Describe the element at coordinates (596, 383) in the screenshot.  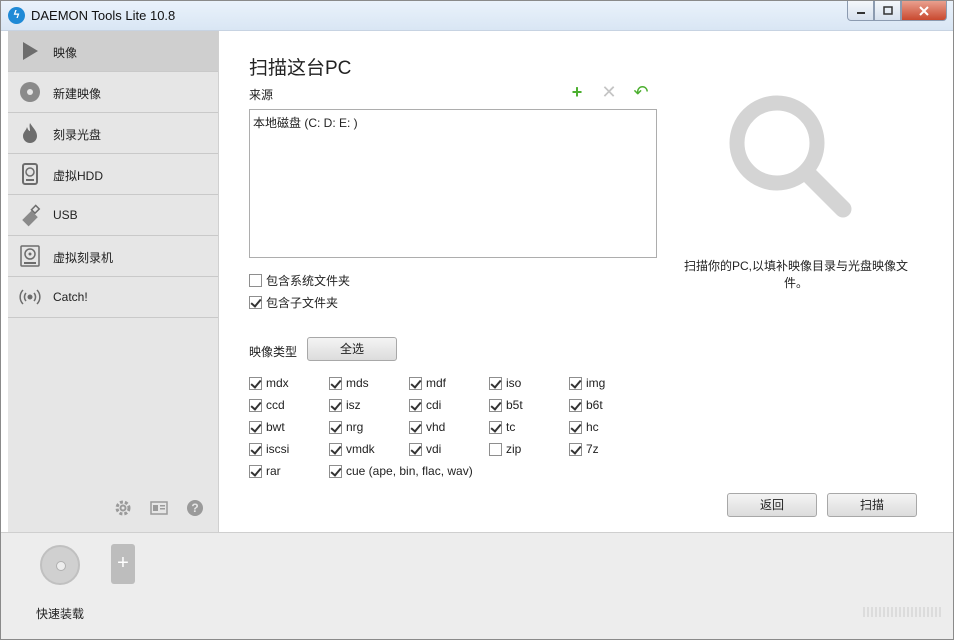
I see `checkbox-label: img` at that location.